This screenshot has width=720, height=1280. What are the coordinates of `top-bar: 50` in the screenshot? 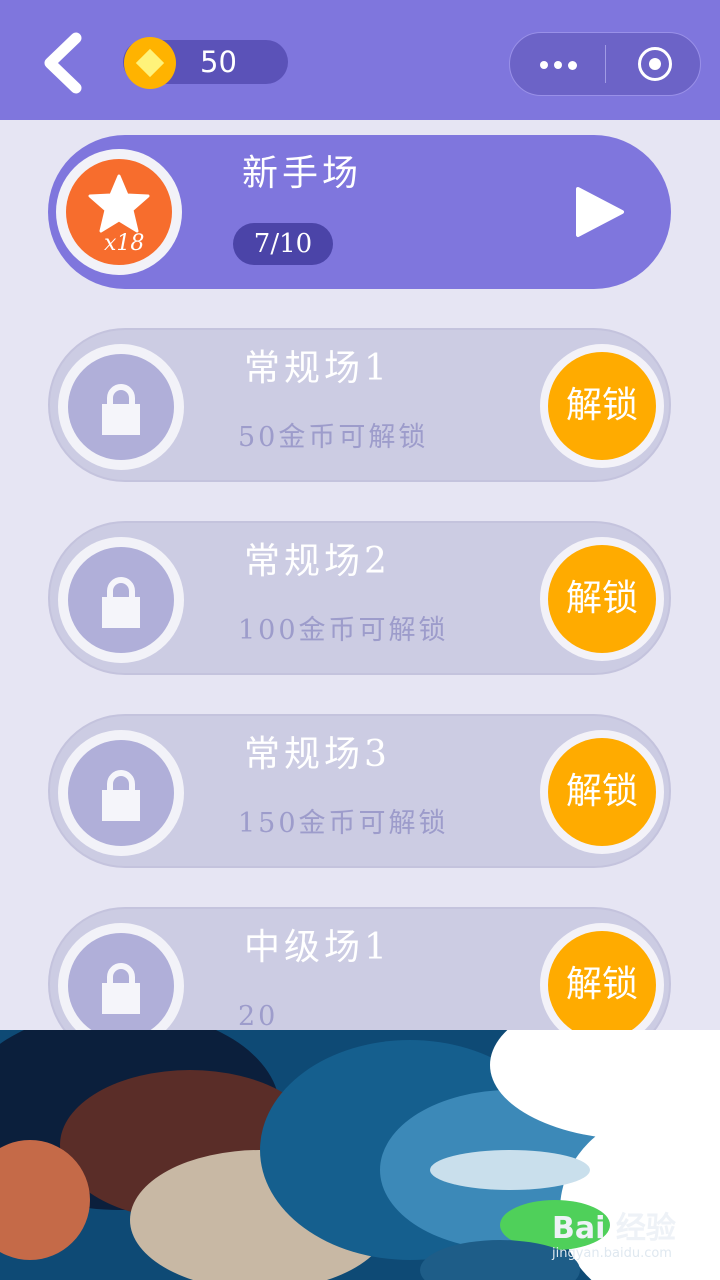 It's located at (360, 60).